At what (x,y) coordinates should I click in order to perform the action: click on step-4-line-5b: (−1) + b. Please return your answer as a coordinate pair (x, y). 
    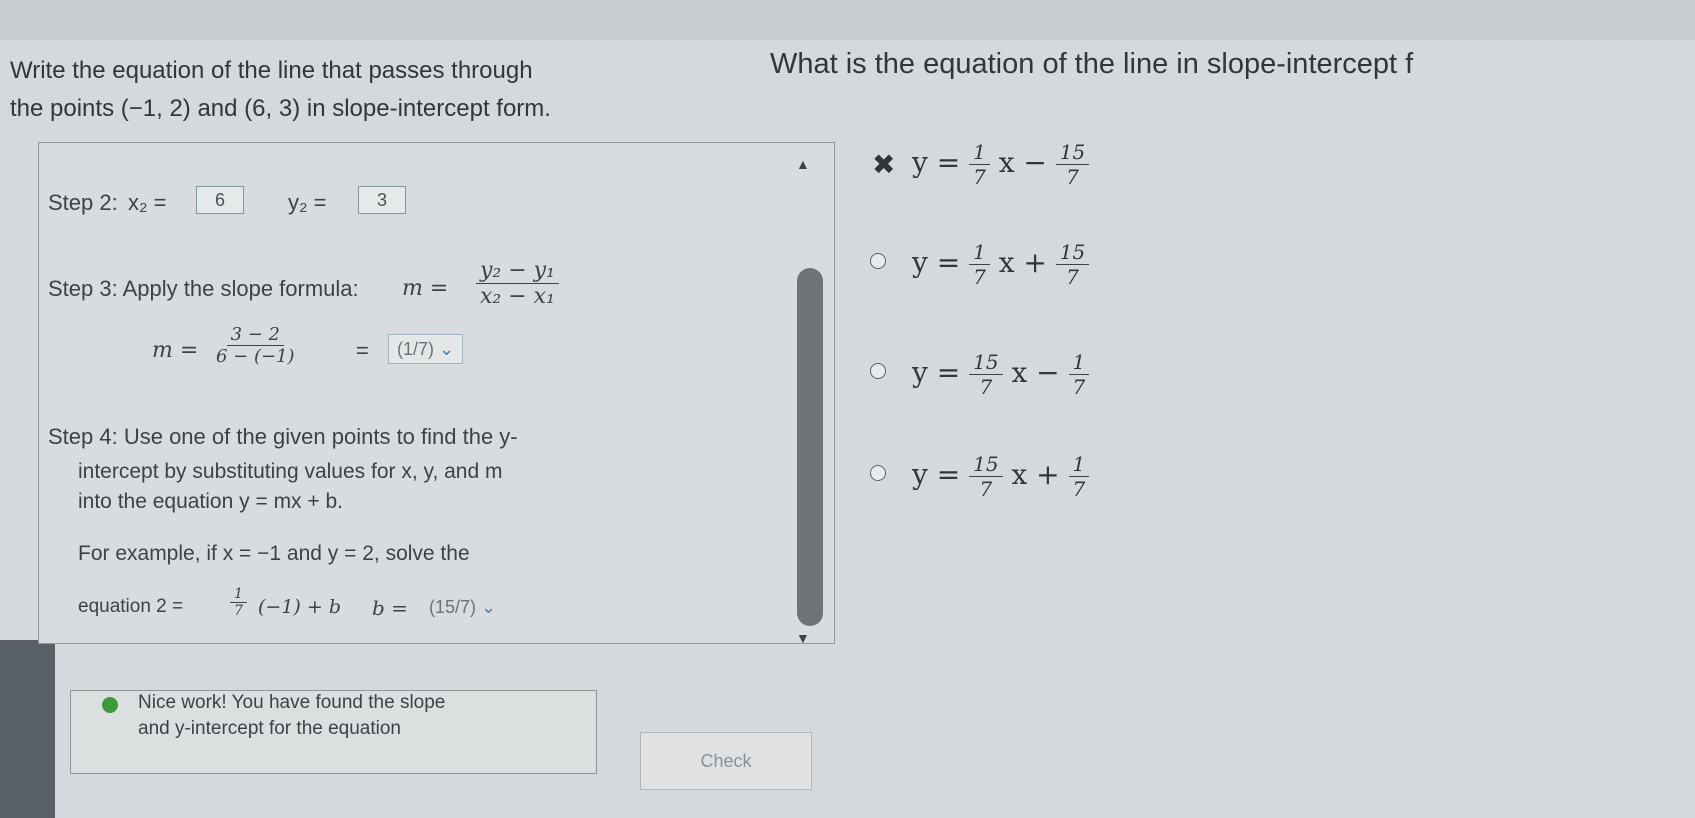
    Looking at the image, I should click on (299, 607).